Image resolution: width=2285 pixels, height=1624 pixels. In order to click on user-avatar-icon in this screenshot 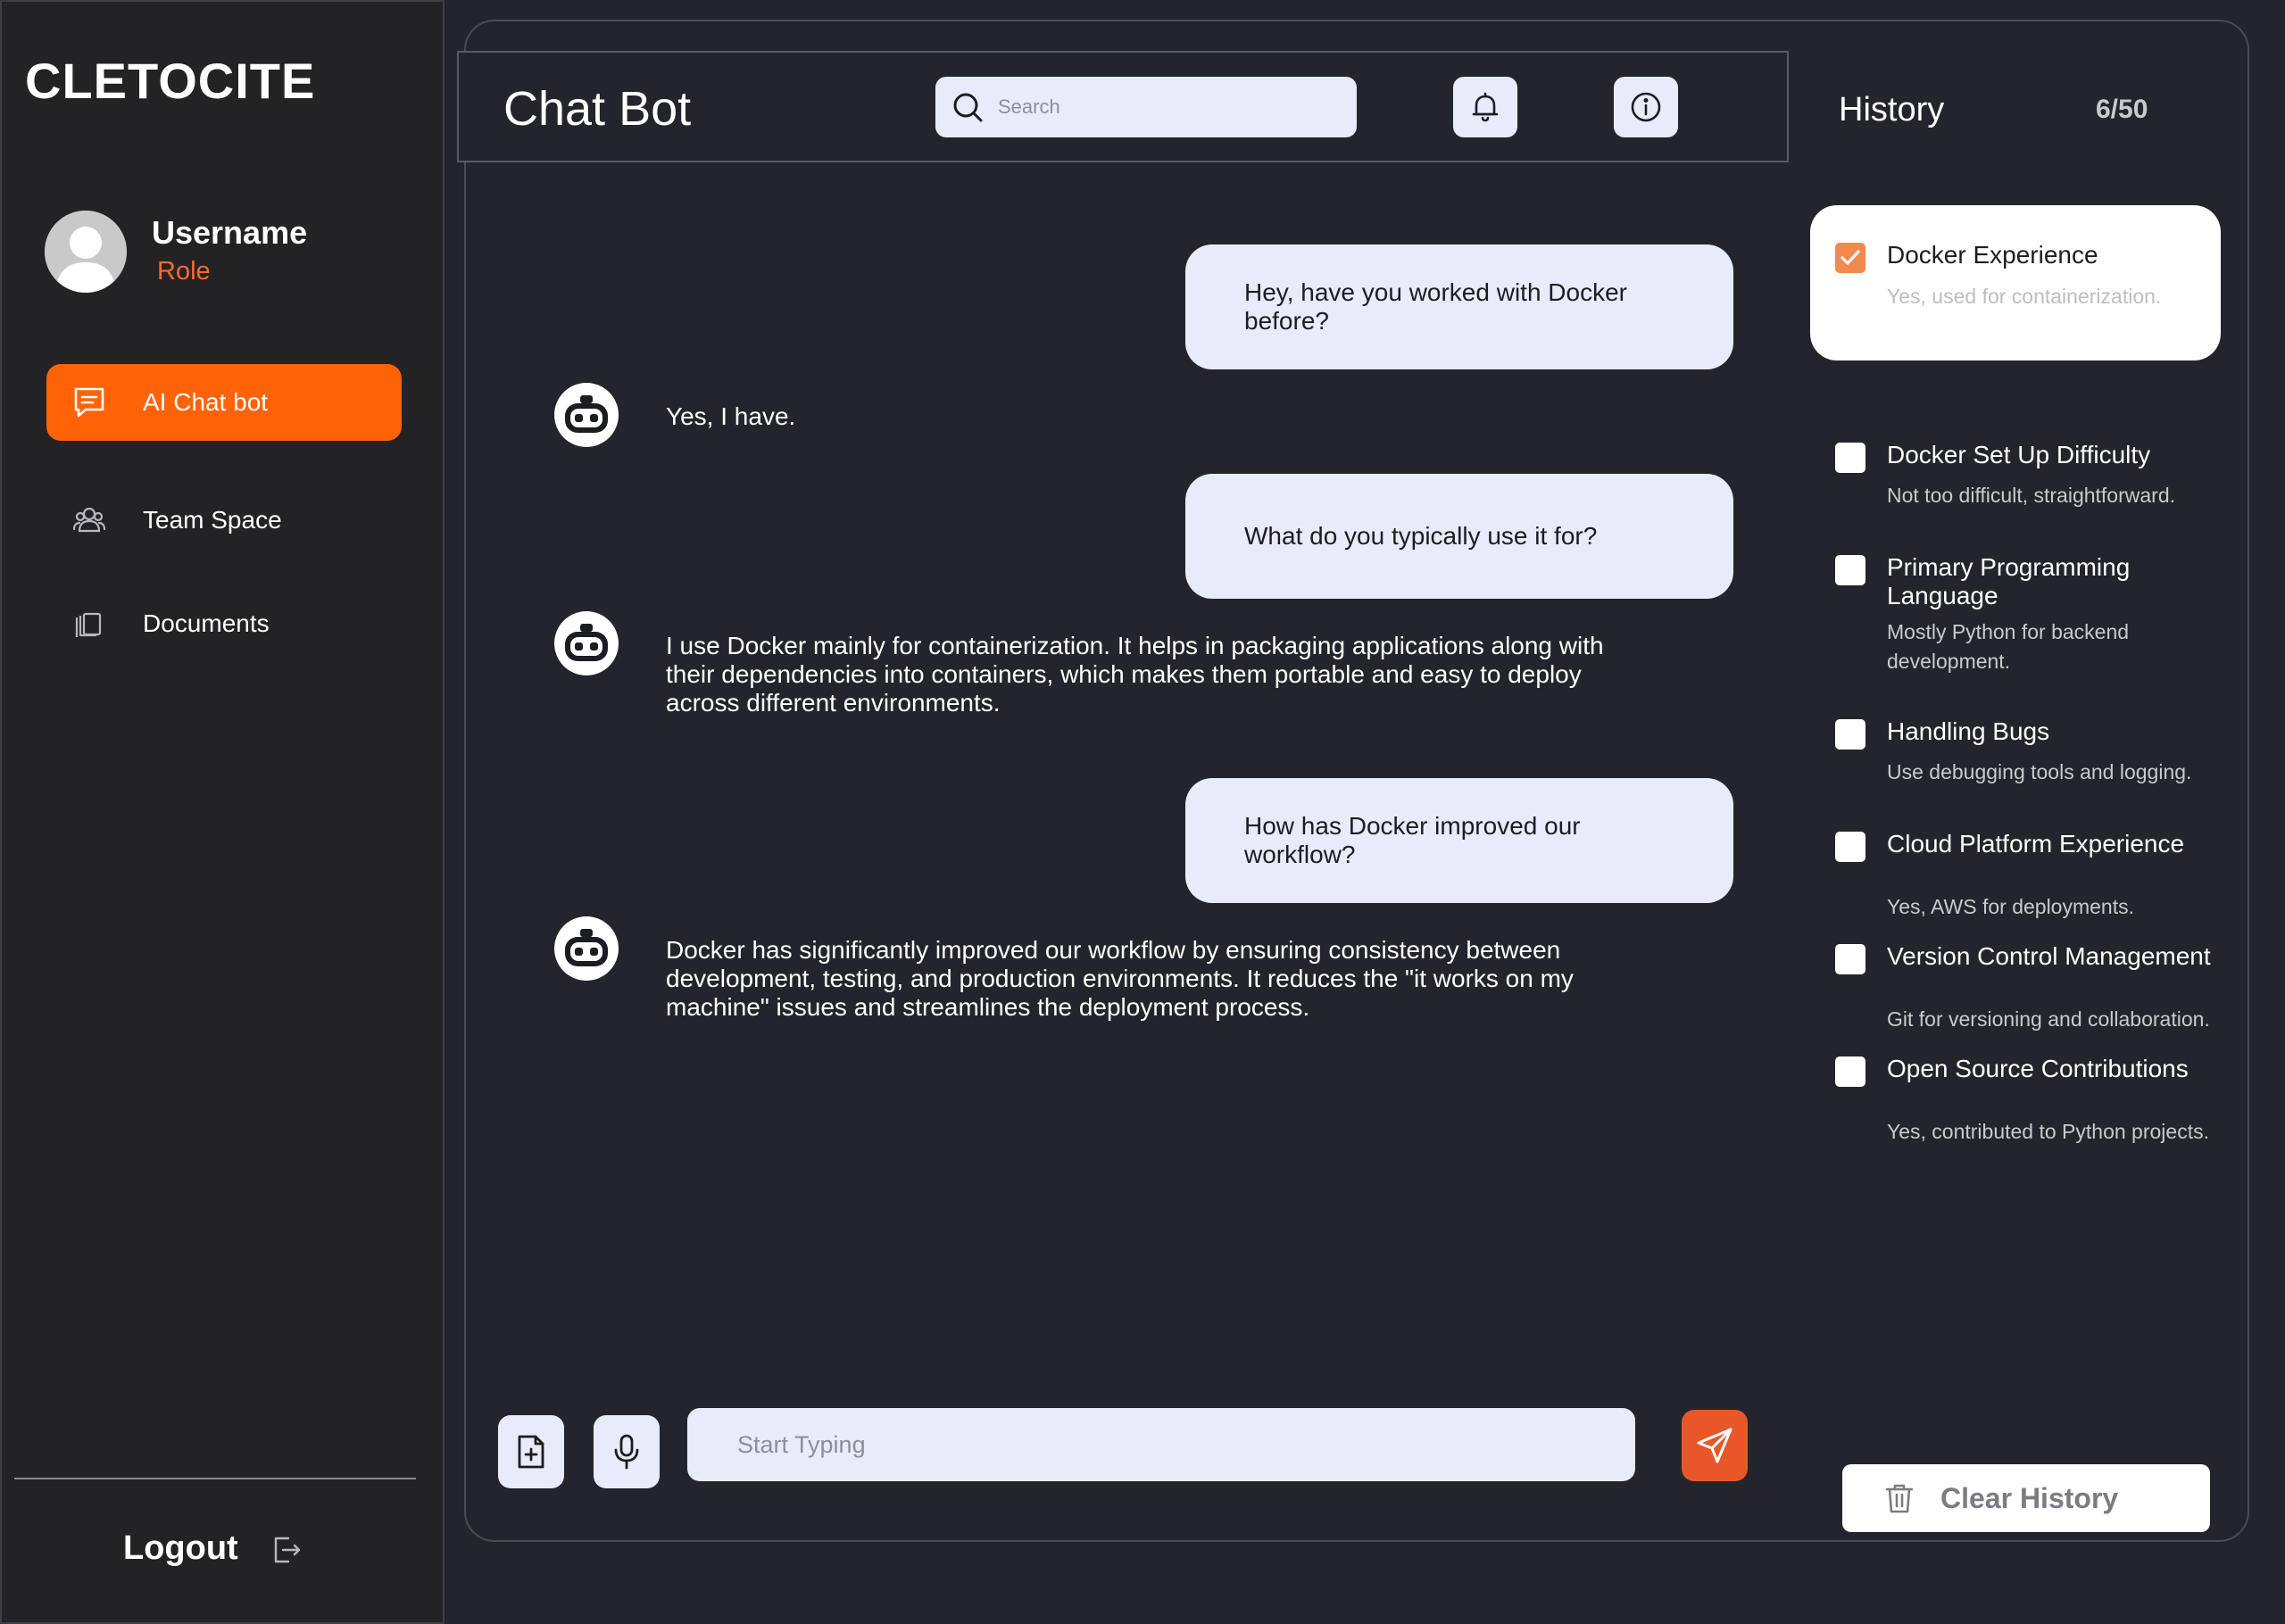, I will do `click(86, 252)`.